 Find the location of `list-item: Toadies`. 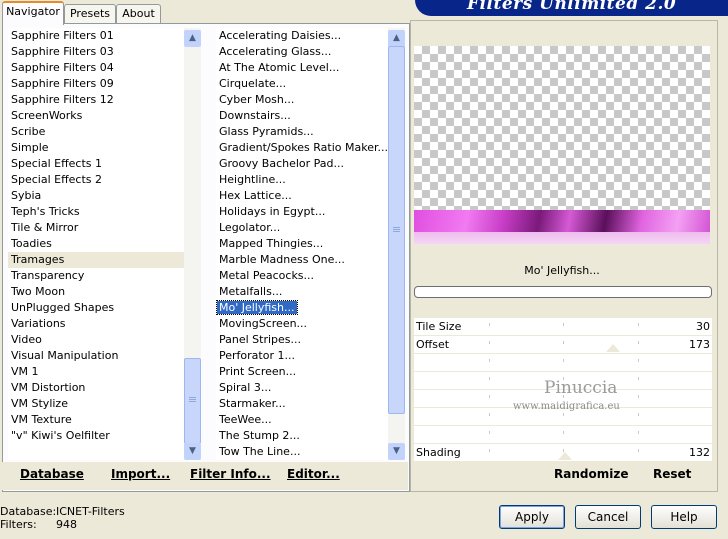

list-item: Toadies is located at coordinates (96, 244).